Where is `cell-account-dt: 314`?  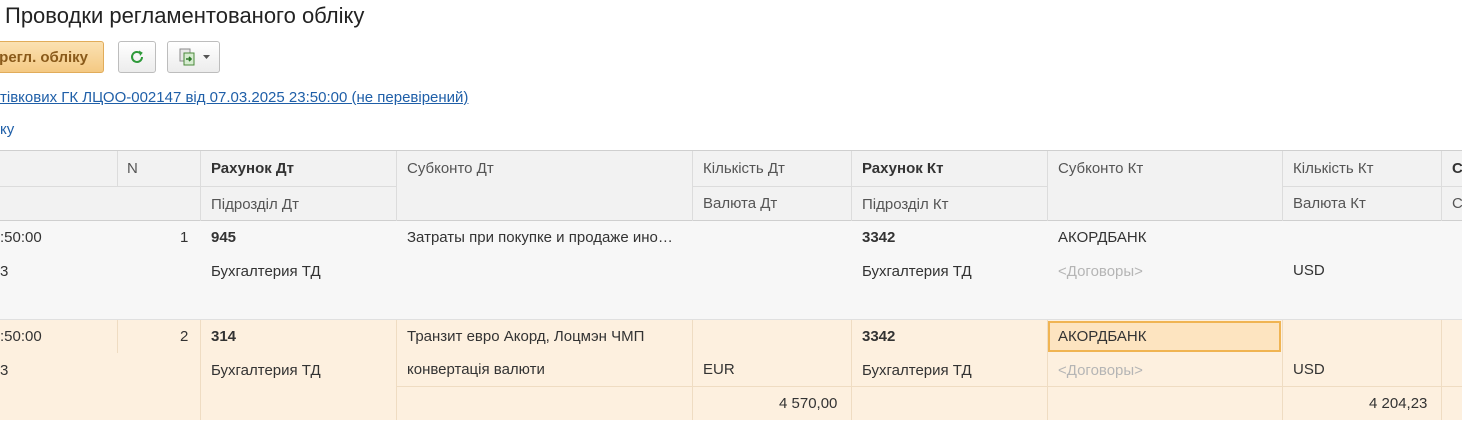
cell-account-dt: 314 is located at coordinates (224, 336).